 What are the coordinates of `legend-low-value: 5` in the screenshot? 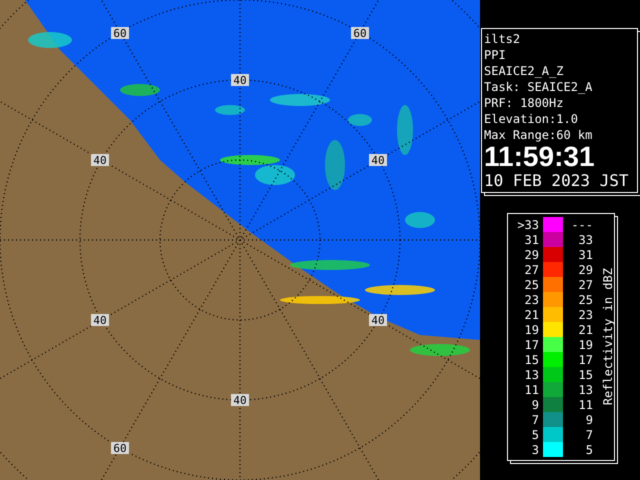 It's located at (534, 435).